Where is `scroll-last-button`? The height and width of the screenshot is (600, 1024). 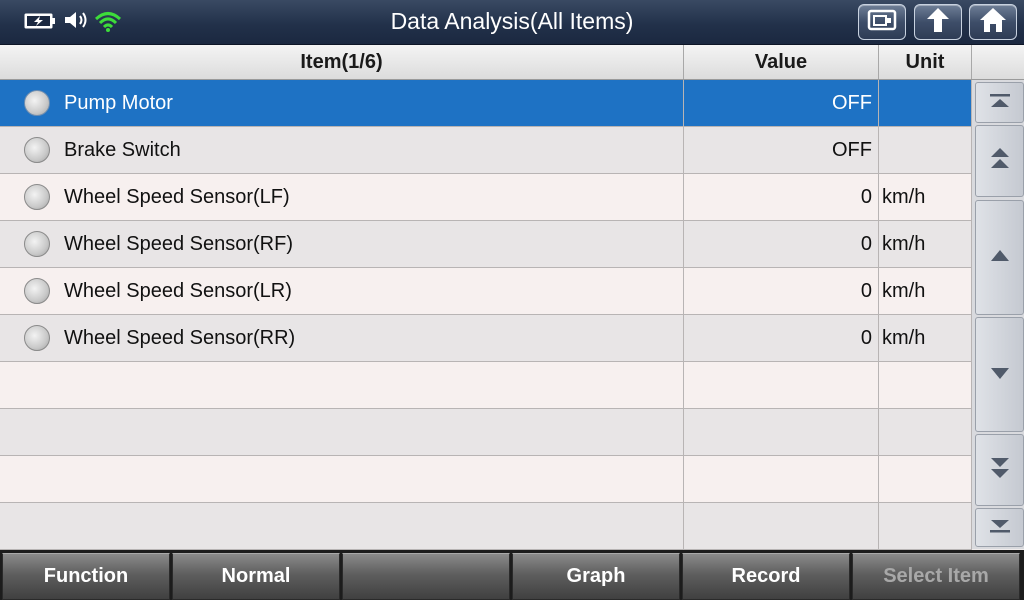
scroll-last-button is located at coordinates (999, 527).